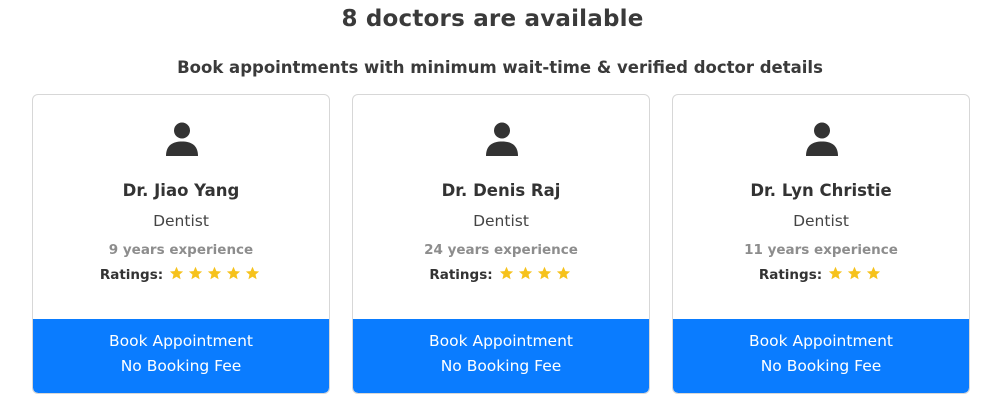 The height and width of the screenshot is (402, 985). What do you see at coordinates (821, 190) in the screenshot?
I see `doctor-name: Dr. Lyn Christie` at bounding box center [821, 190].